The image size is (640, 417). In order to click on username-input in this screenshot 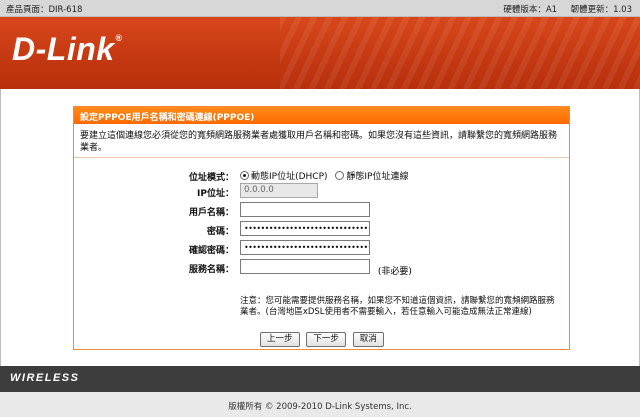, I will do `click(305, 209)`.